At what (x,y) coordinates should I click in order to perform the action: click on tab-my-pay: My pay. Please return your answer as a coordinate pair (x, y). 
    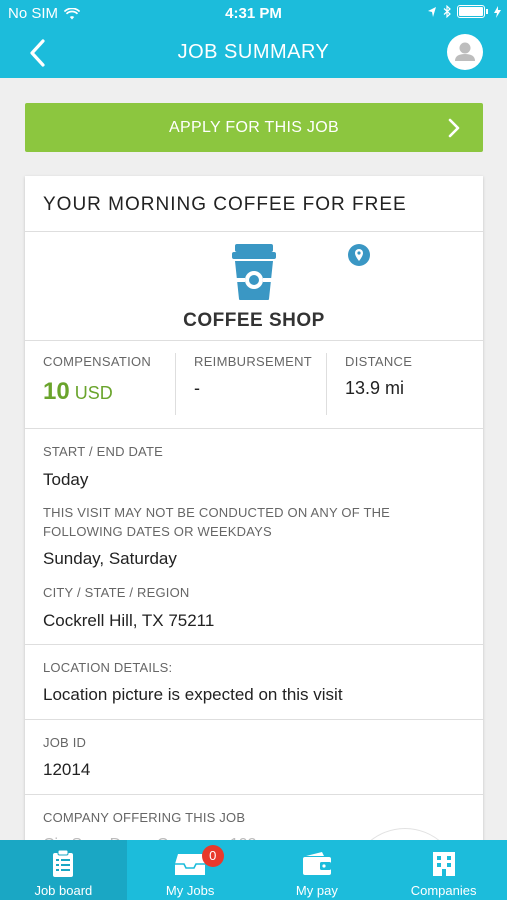
    Looking at the image, I should click on (317, 870).